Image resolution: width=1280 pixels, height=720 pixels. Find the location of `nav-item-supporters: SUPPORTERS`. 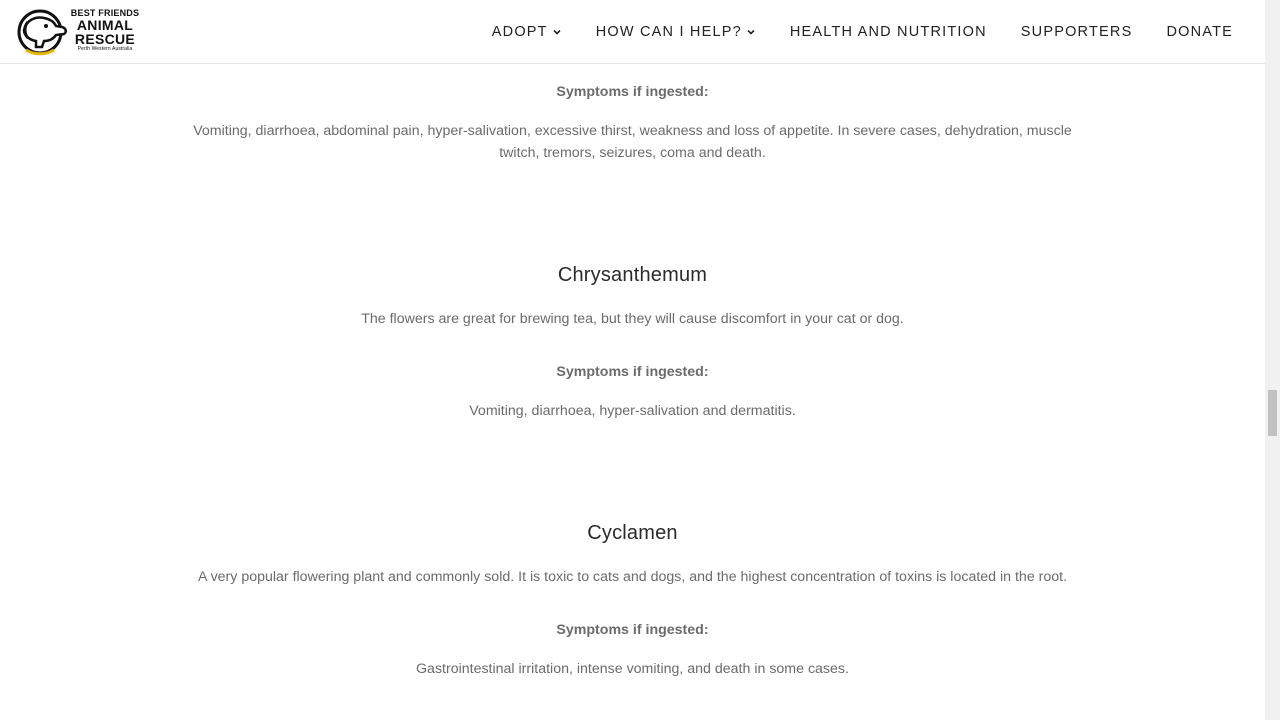

nav-item-supporters: SUPPORTERS is located at coordinates (1077, 32).